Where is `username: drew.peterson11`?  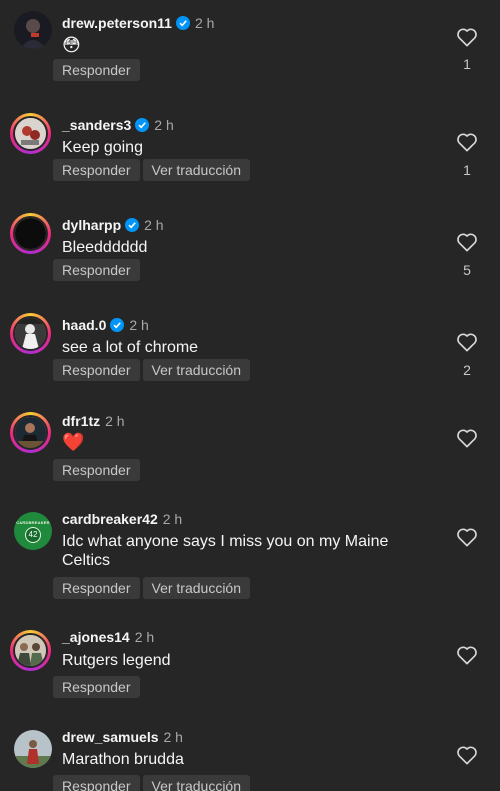
username: drew.peterson11 is located at coordinates (117, 23).